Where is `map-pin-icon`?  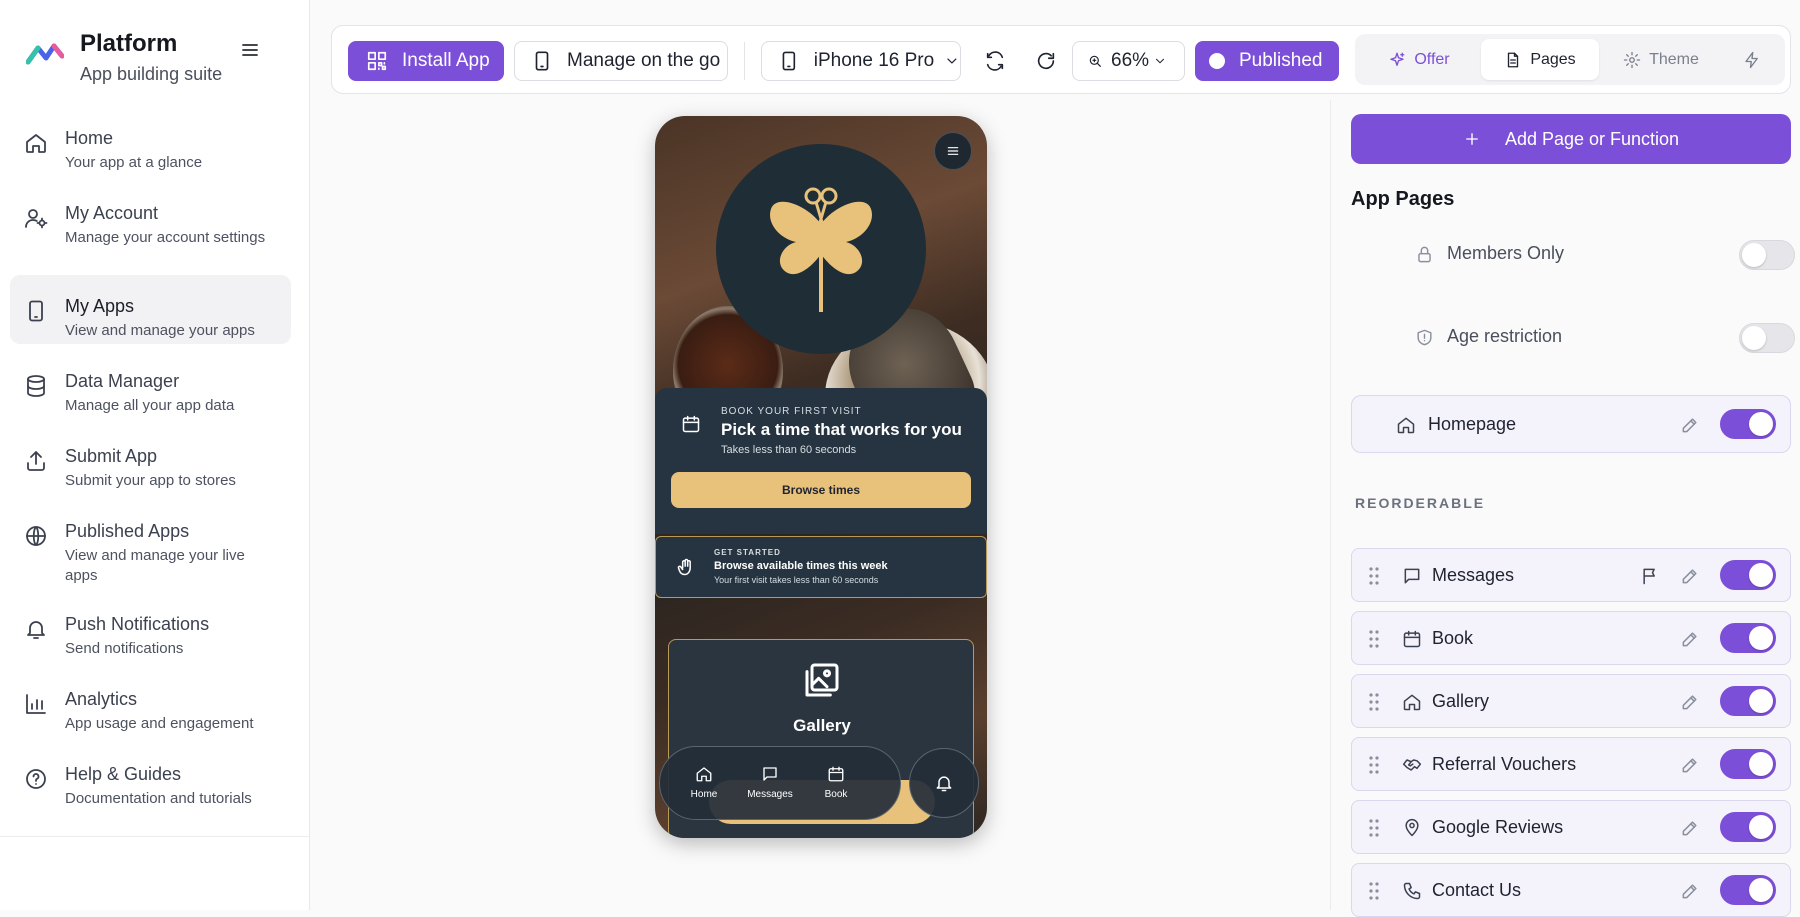
map-pin-icon is located at coordinates (1412, 827).